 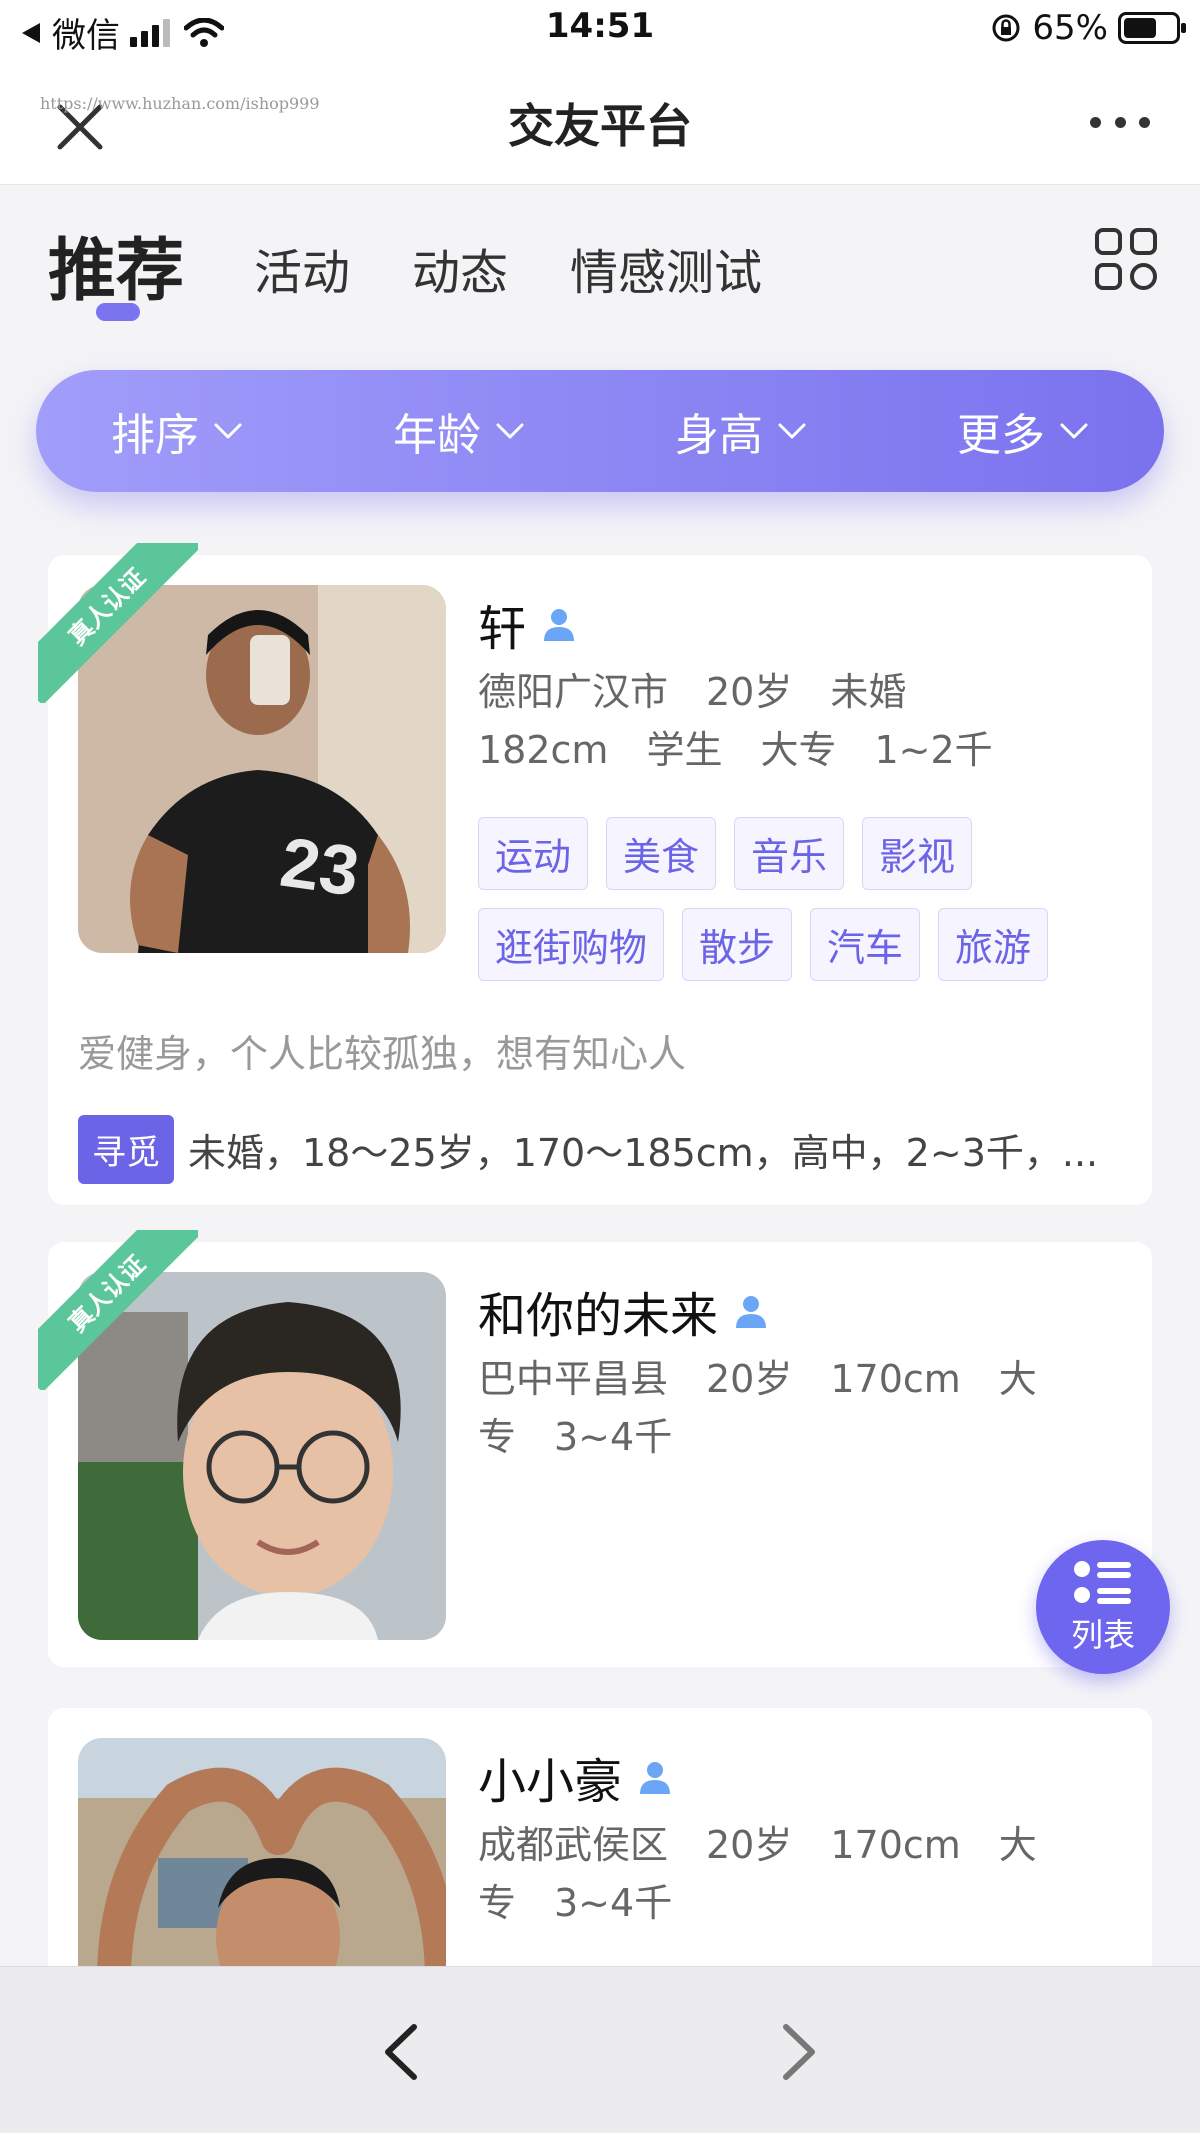 What do you see at coordinates (661, 853) in the screenshot?
I see `interest-tag: 美食` at bounding box center [661, 853].